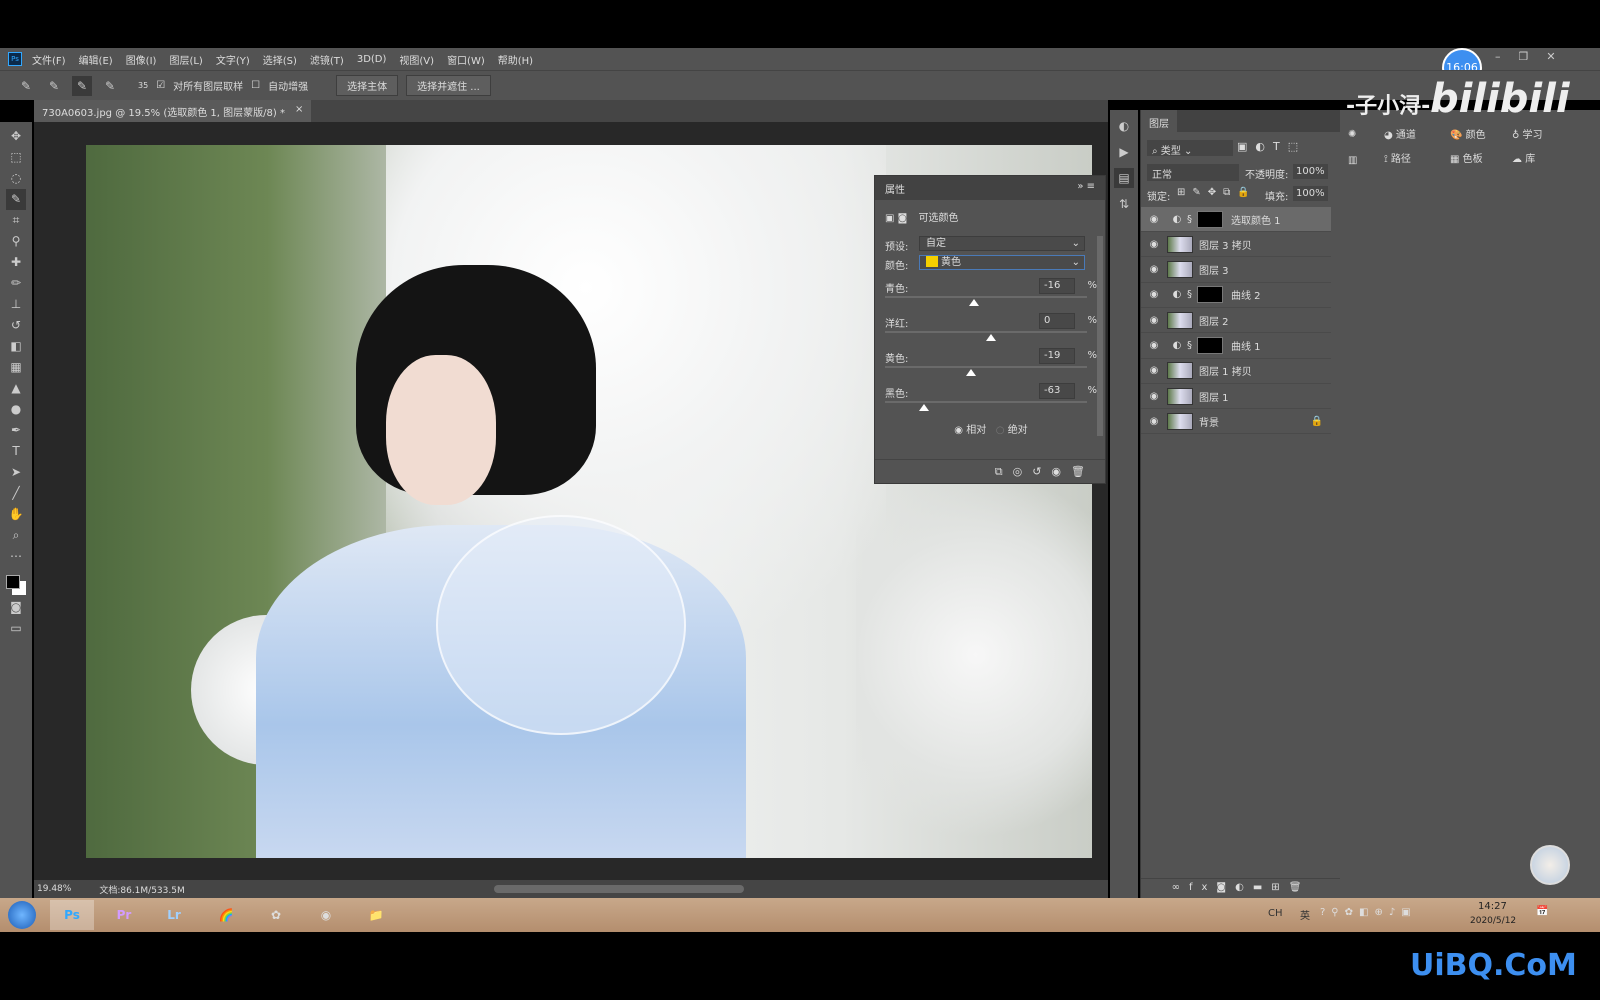  Describe the element at coordinates (1000, 430) in the screenshot. I see `absolute-radio: ○` at that location.